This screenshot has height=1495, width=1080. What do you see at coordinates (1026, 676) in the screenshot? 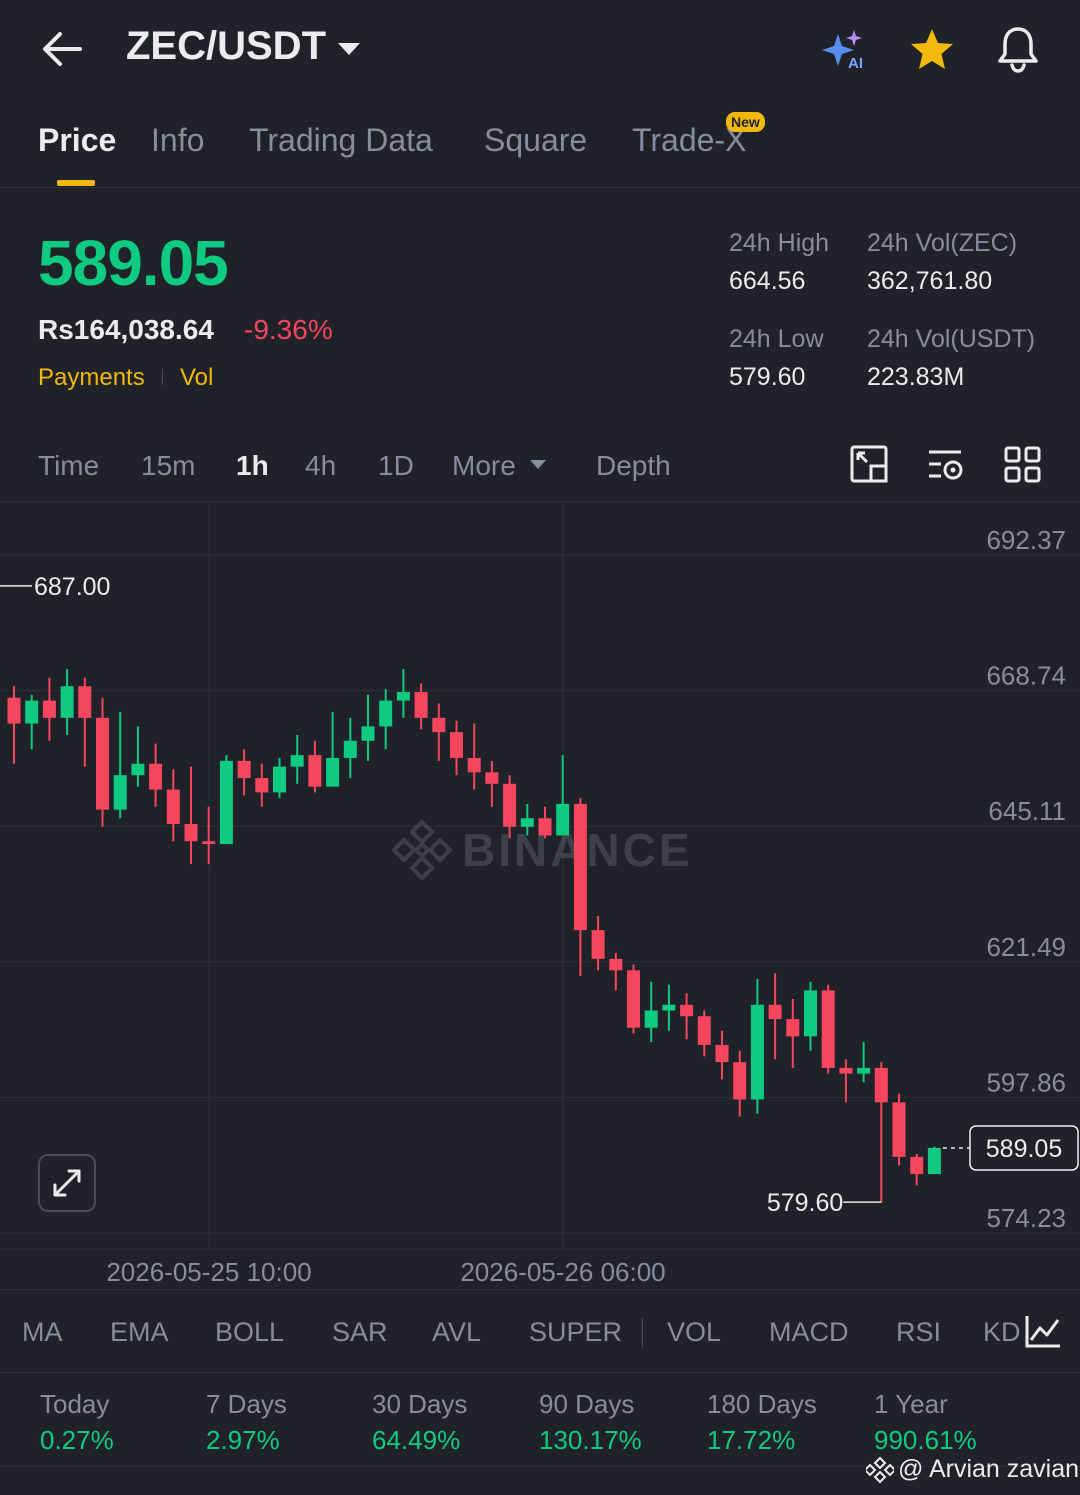
I see `y-tick-label: 668.74` at bounding box center [1026, 676].